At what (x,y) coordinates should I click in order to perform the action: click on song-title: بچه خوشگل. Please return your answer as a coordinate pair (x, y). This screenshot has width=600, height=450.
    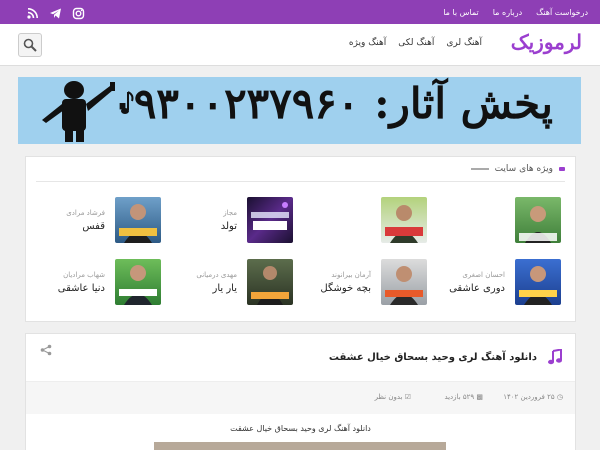
    Looking at the image, I should click on (345, 288).